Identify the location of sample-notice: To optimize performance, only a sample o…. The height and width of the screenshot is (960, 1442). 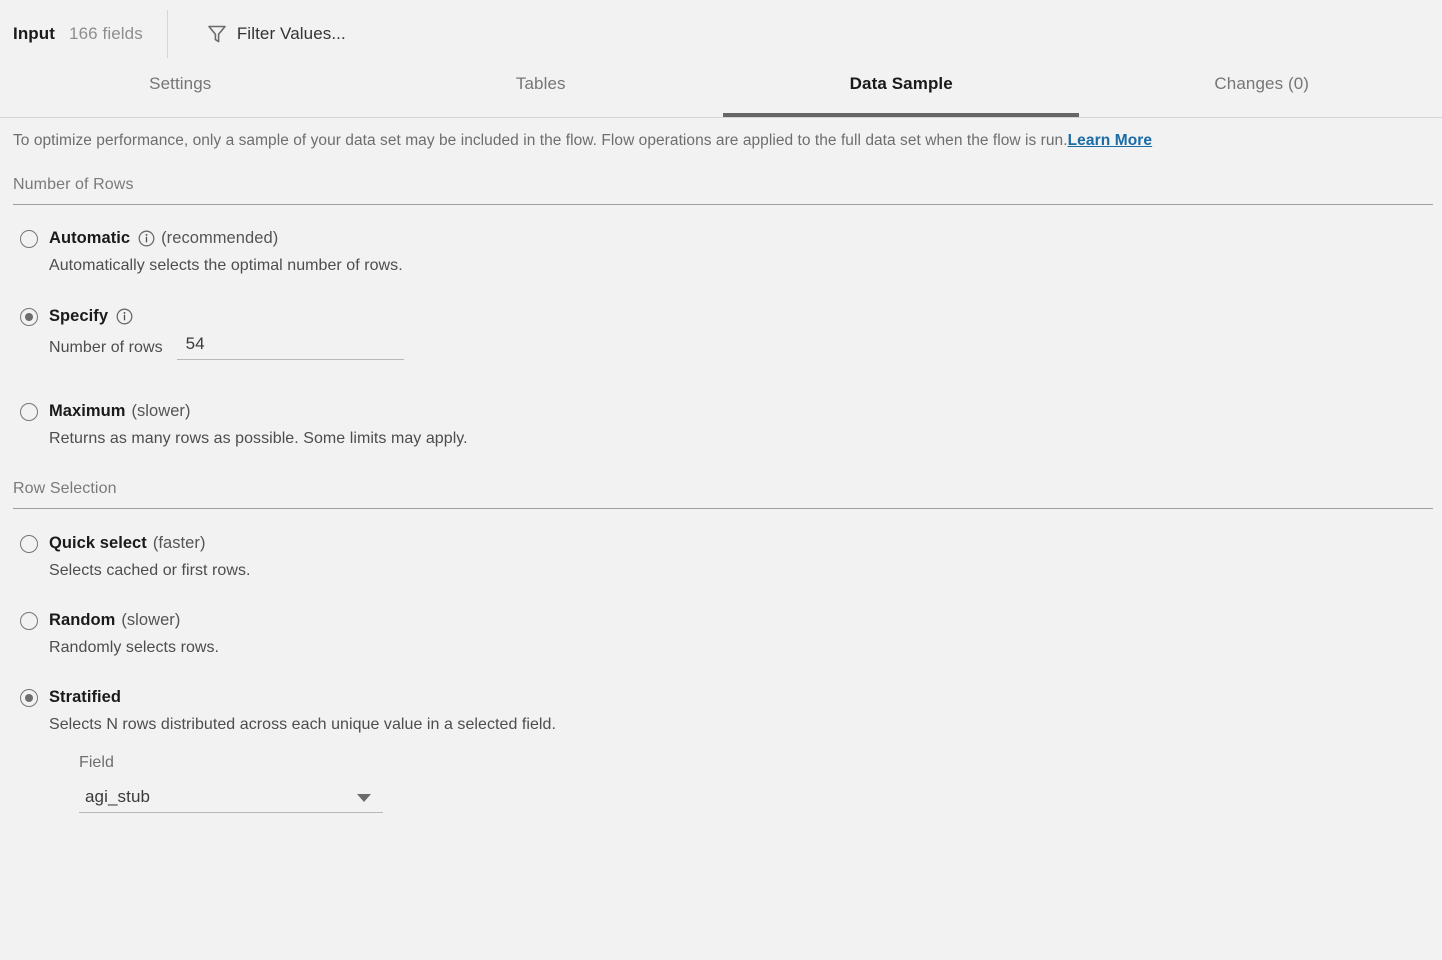
(721, 134).